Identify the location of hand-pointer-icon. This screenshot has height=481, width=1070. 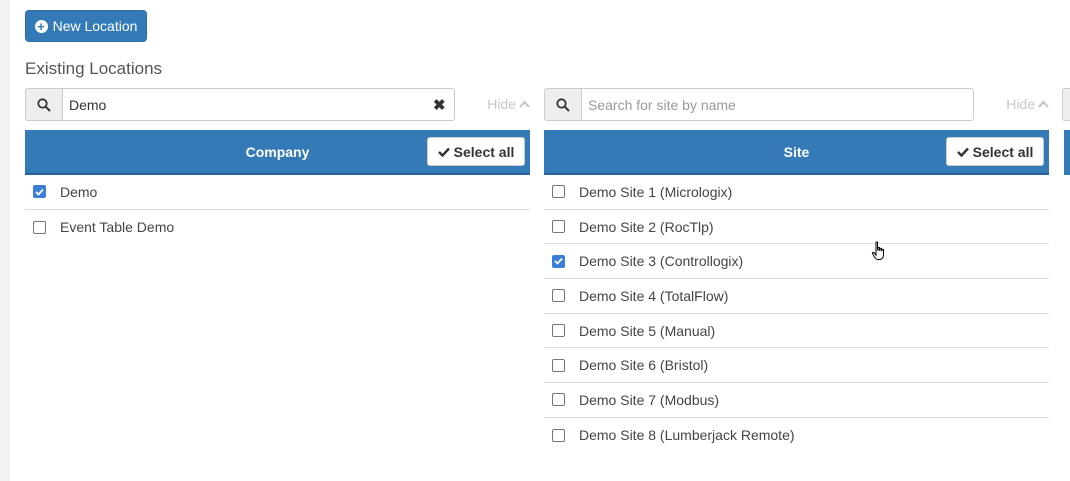
(877, 250).